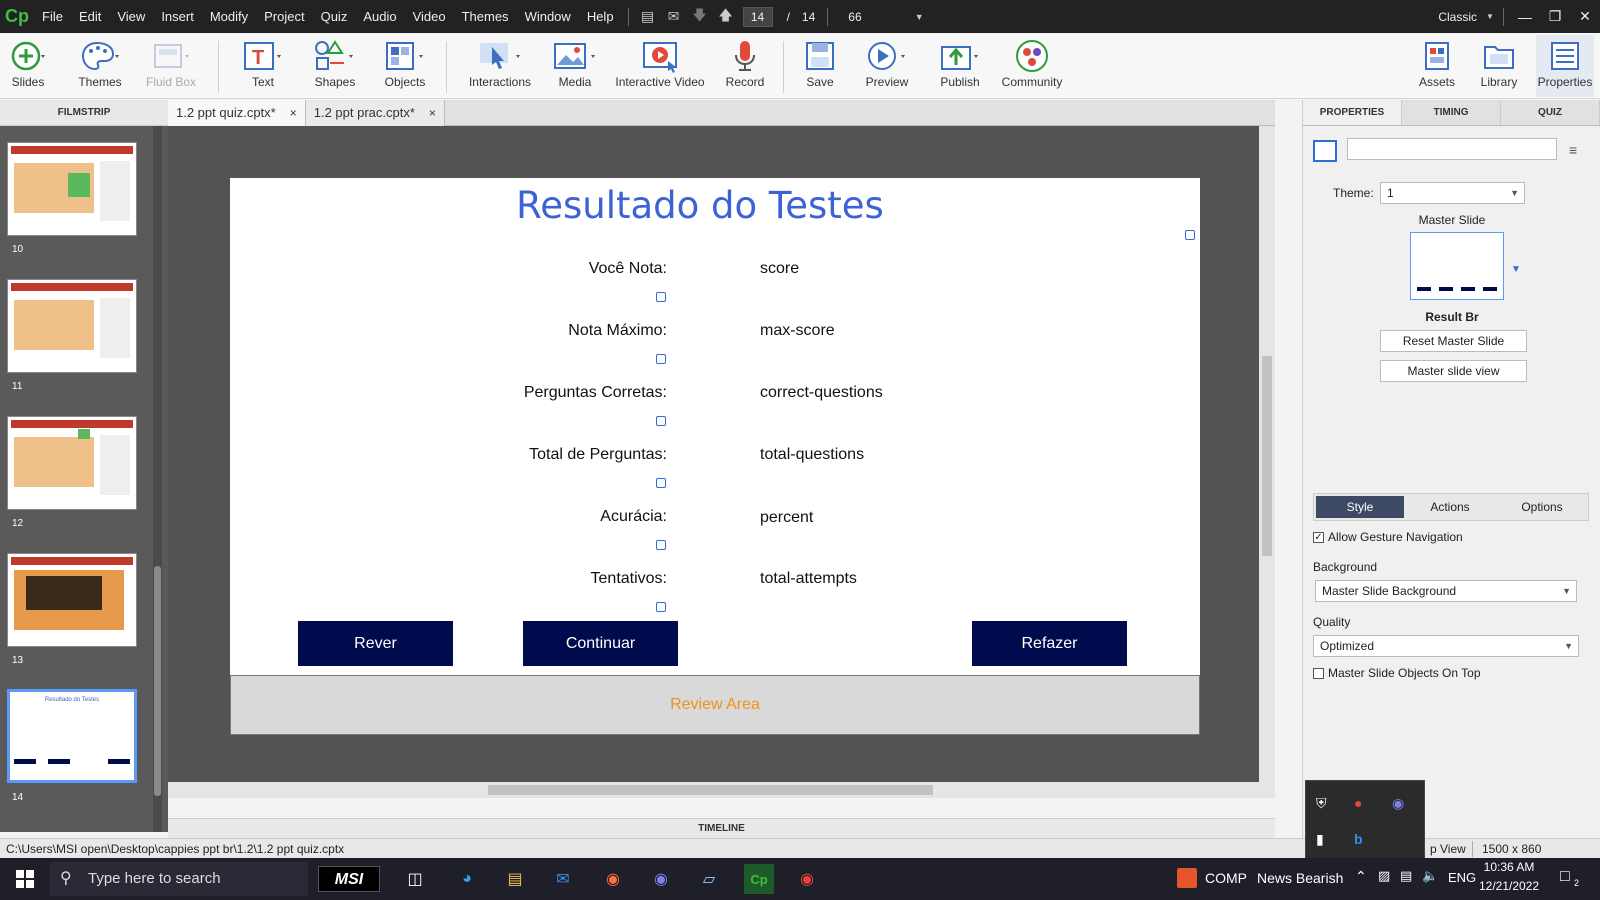 The width and height of the screenshot is (1600, 900). What do you see at coordinates (1406, 876) in the screenshot?
I see `network-icon: ▤` at bounding box center [1406, 876].